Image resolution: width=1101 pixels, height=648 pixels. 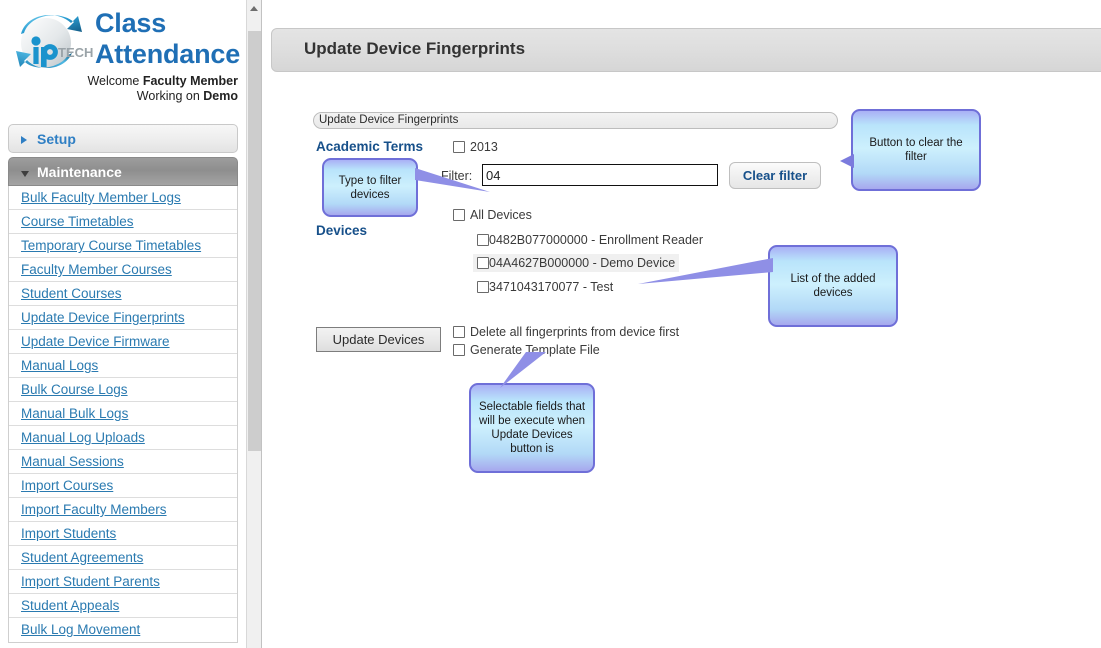 I want to click on scrollbar-up-button, so click(x=254, y=8).